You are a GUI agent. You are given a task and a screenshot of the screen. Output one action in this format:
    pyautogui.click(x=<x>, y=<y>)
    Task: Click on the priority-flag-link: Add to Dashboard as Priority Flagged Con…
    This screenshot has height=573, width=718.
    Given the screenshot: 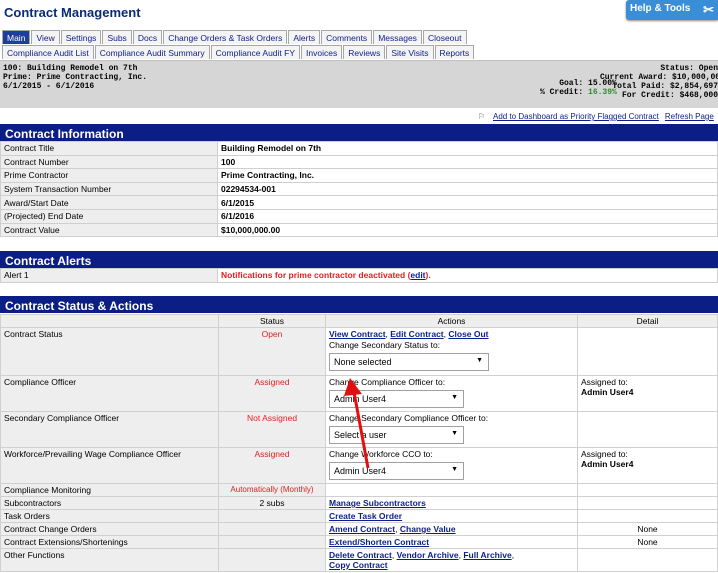 What is the action you would take?
    pyautogui.click(x=576, y=116)
    